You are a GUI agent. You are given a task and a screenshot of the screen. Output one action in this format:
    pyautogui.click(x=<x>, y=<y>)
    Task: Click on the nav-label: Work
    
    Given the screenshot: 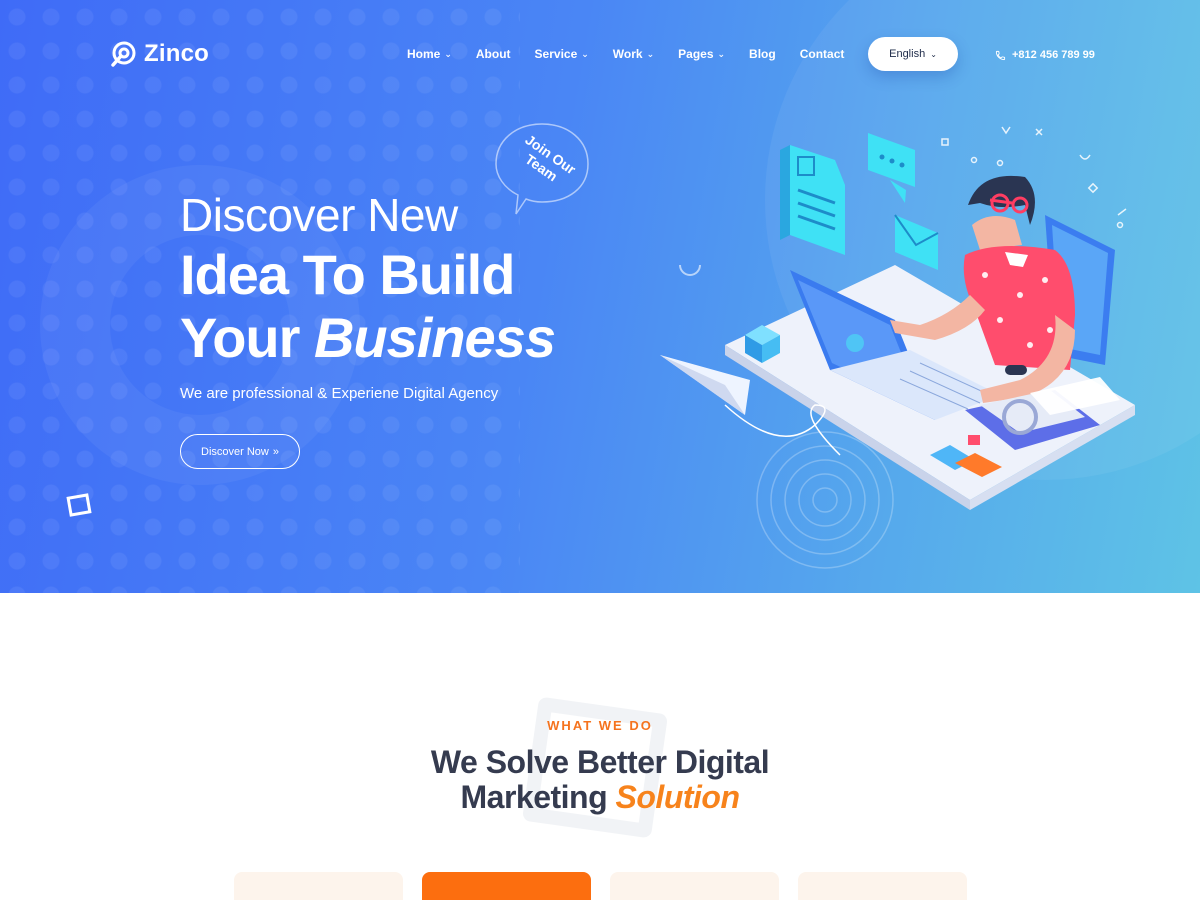 What is the action you would take?
    pyautogui.click(x=627, y=54)
    